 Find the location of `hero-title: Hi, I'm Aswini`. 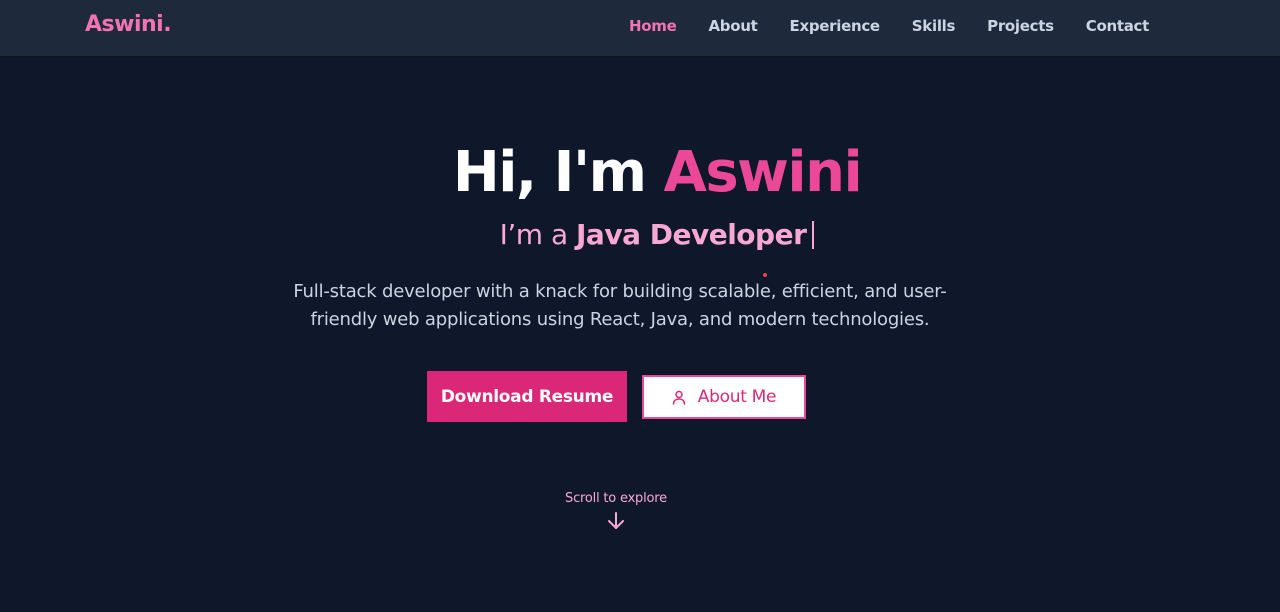

hero-title: Hi, I'm Aswini is located at coordinates (640, 172).